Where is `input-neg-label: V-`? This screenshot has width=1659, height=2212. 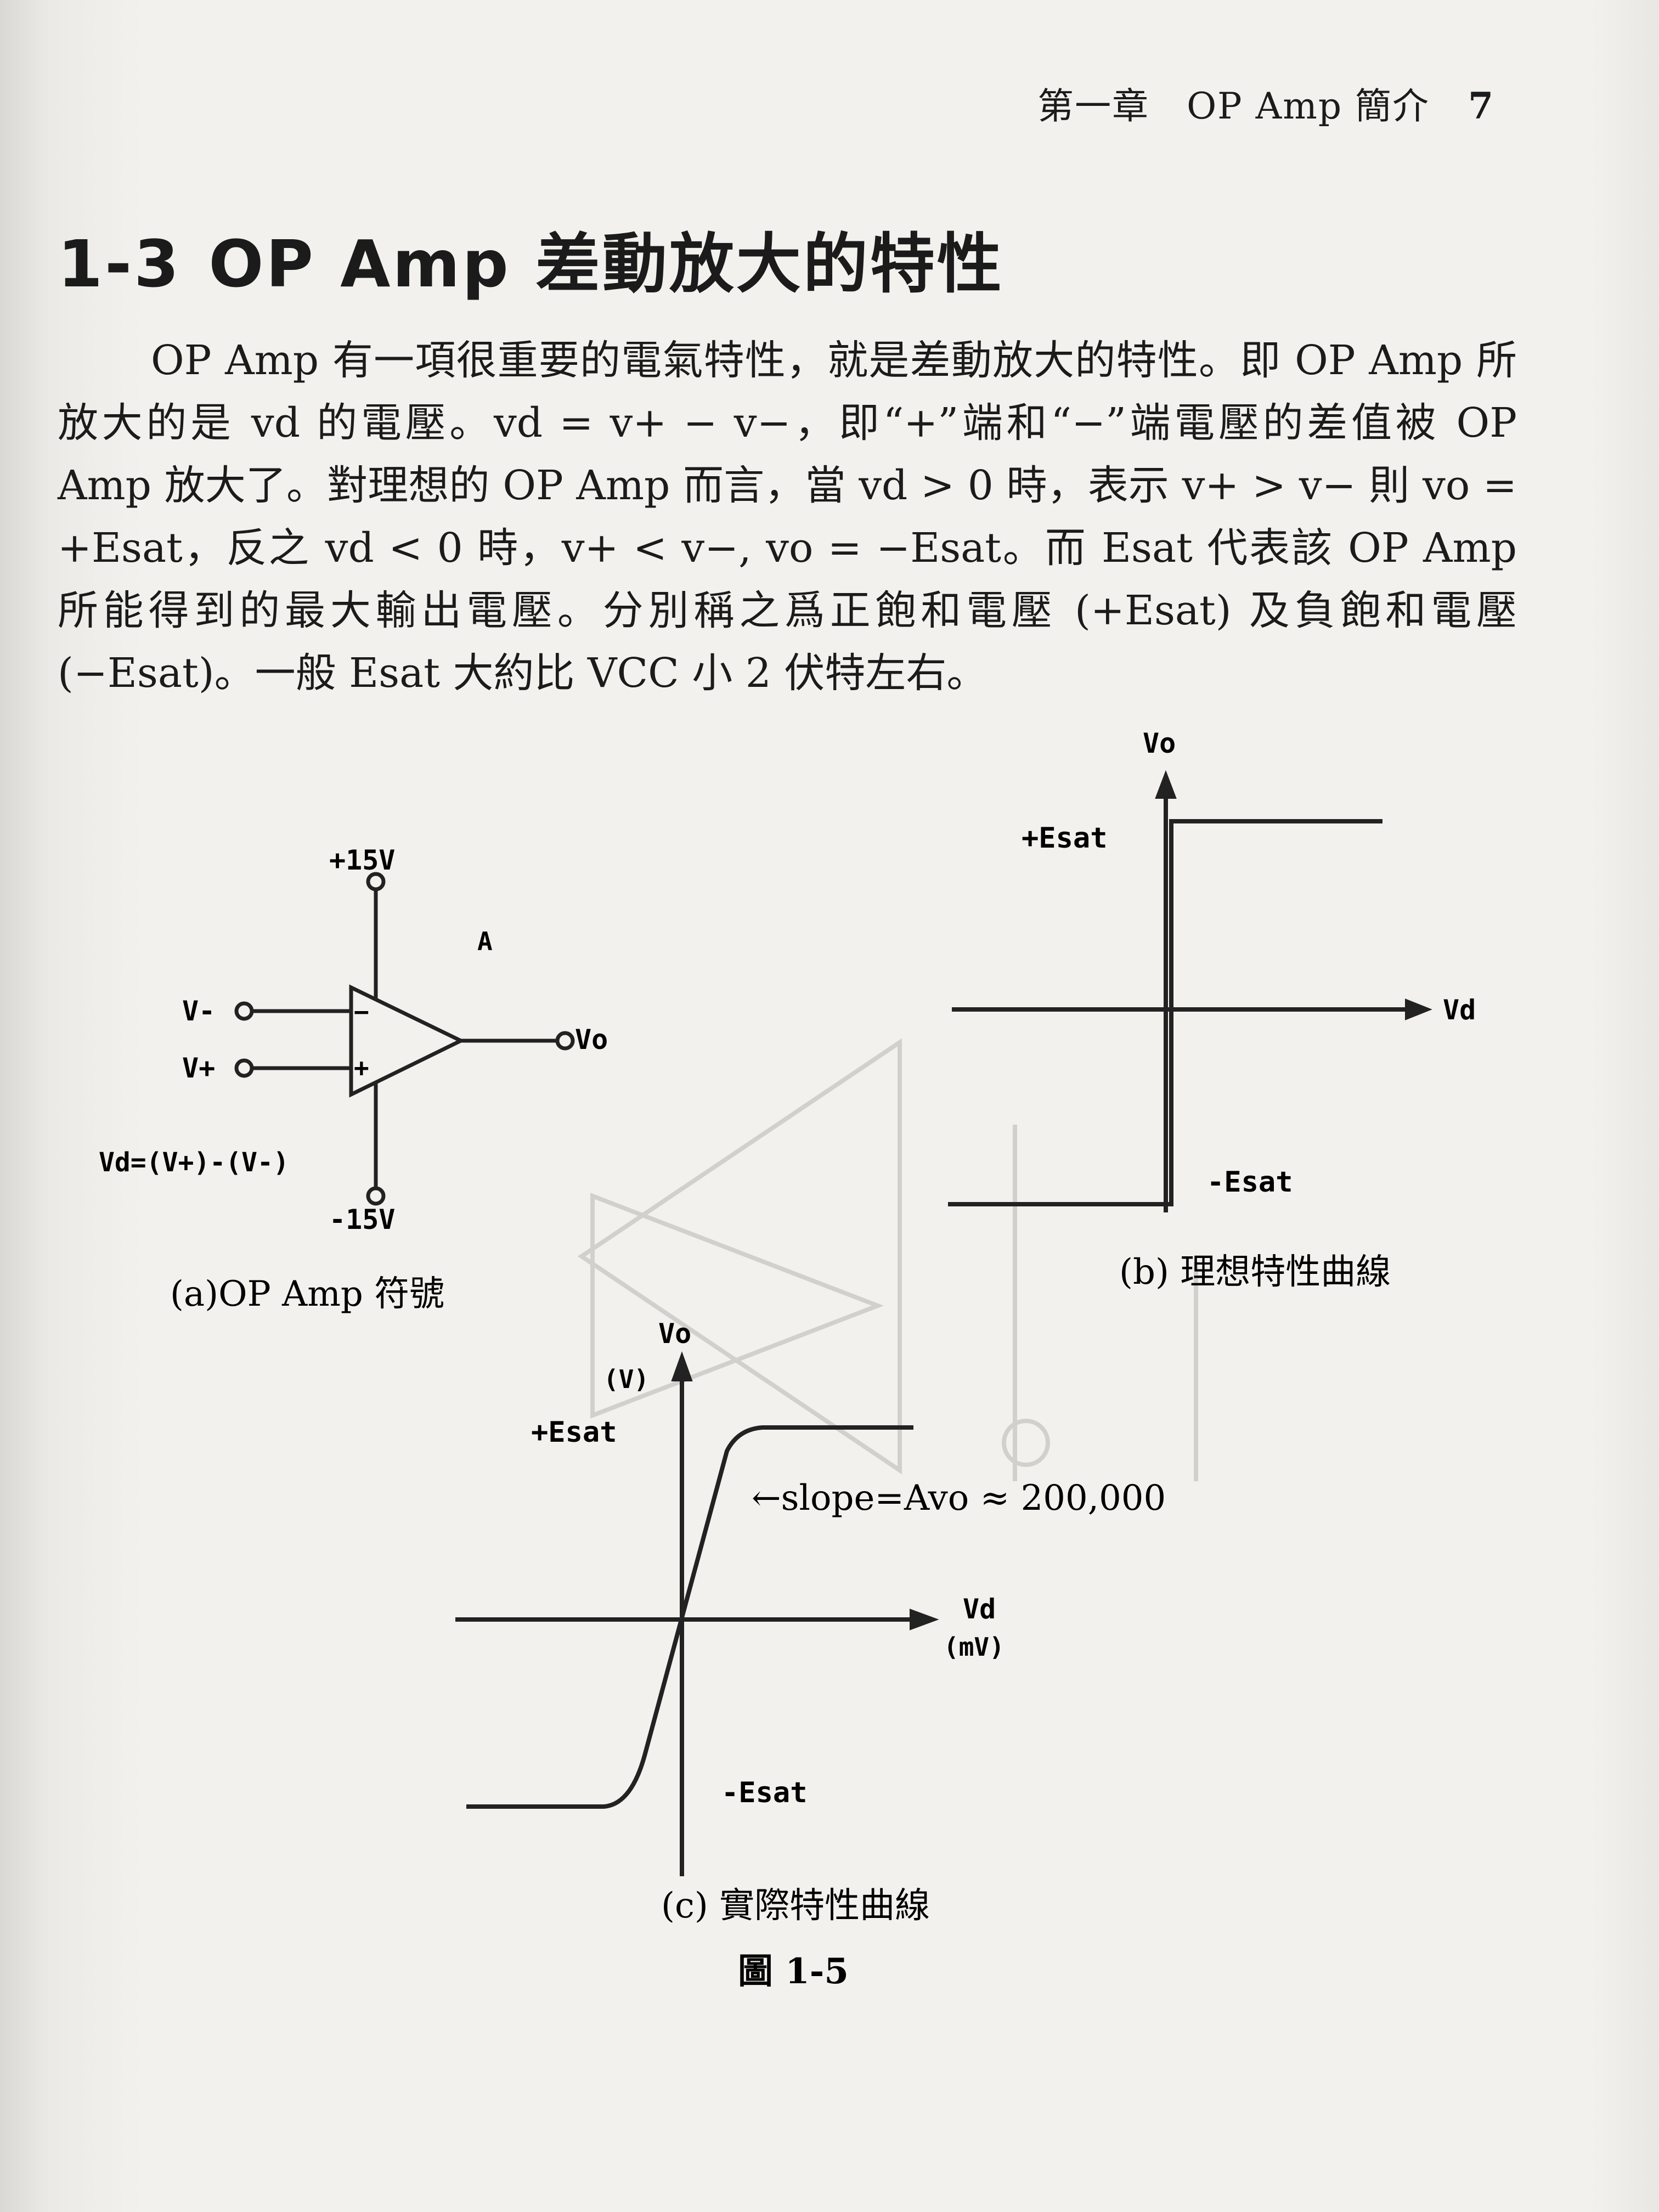 input-neg-label: V- is located at coordinates (198, 1011).